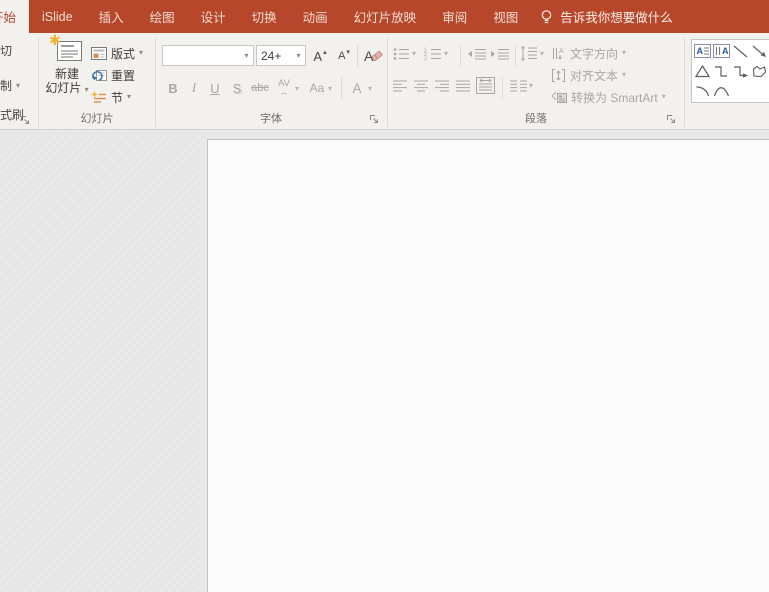 The height and width of the screenshot is (592, 769). I want to click on line-spacing-button: ▾, so click(532, 53).